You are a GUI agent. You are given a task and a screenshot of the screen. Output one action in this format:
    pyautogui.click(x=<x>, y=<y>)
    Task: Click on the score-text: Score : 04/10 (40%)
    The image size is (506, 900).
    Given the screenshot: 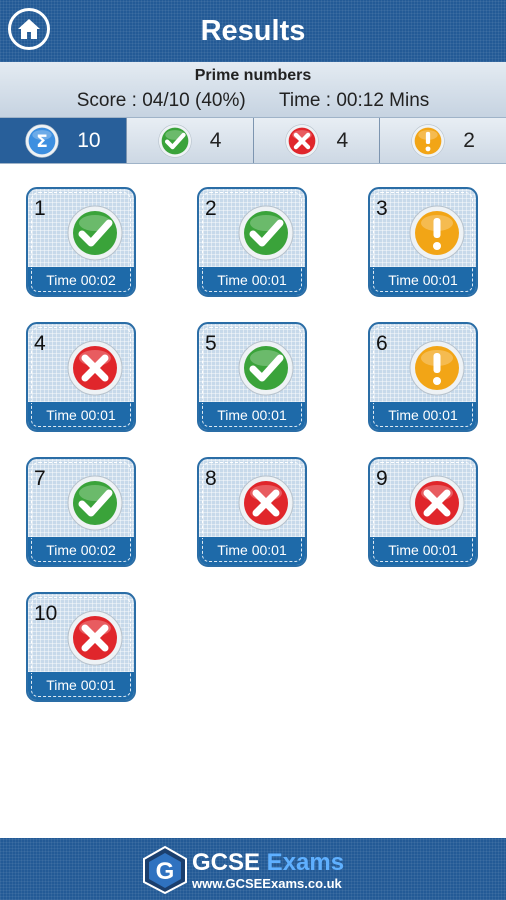 What is the action you would take?
    pyautogui.click(x=161, y=100)
    